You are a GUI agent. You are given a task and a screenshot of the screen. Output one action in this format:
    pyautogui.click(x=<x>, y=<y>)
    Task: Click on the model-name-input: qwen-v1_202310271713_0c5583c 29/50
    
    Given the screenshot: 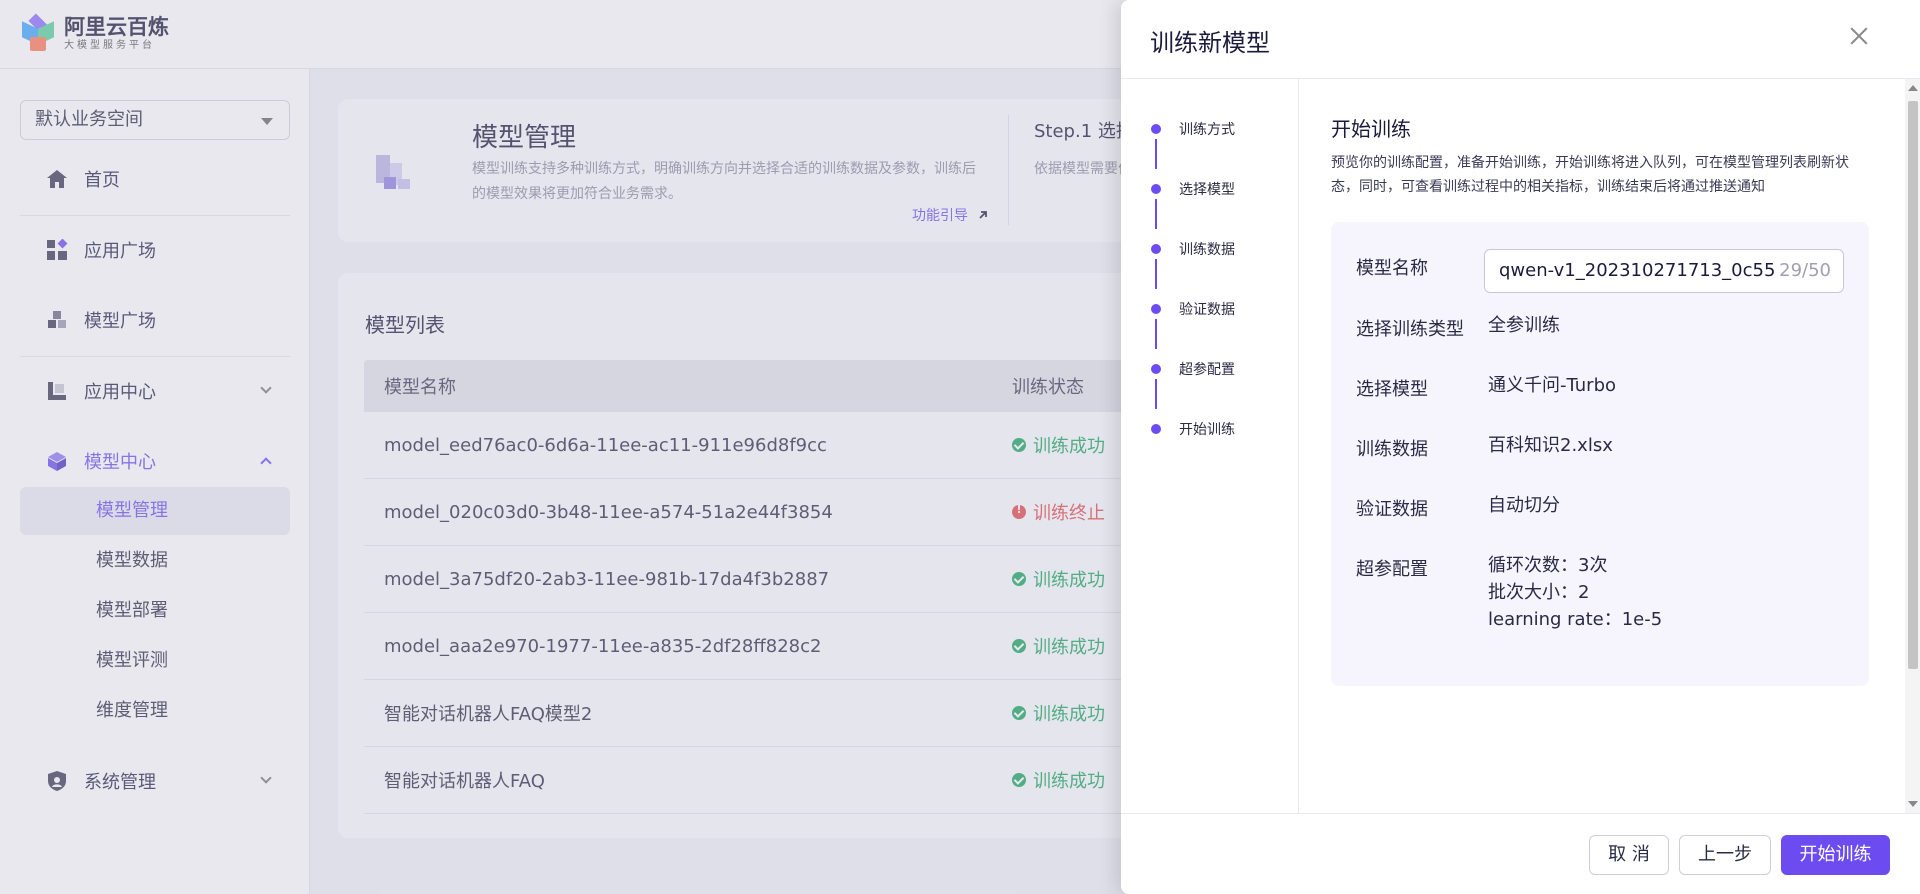 What is the action you would take?
    pyautogui.click(x=1664, y=271)
    